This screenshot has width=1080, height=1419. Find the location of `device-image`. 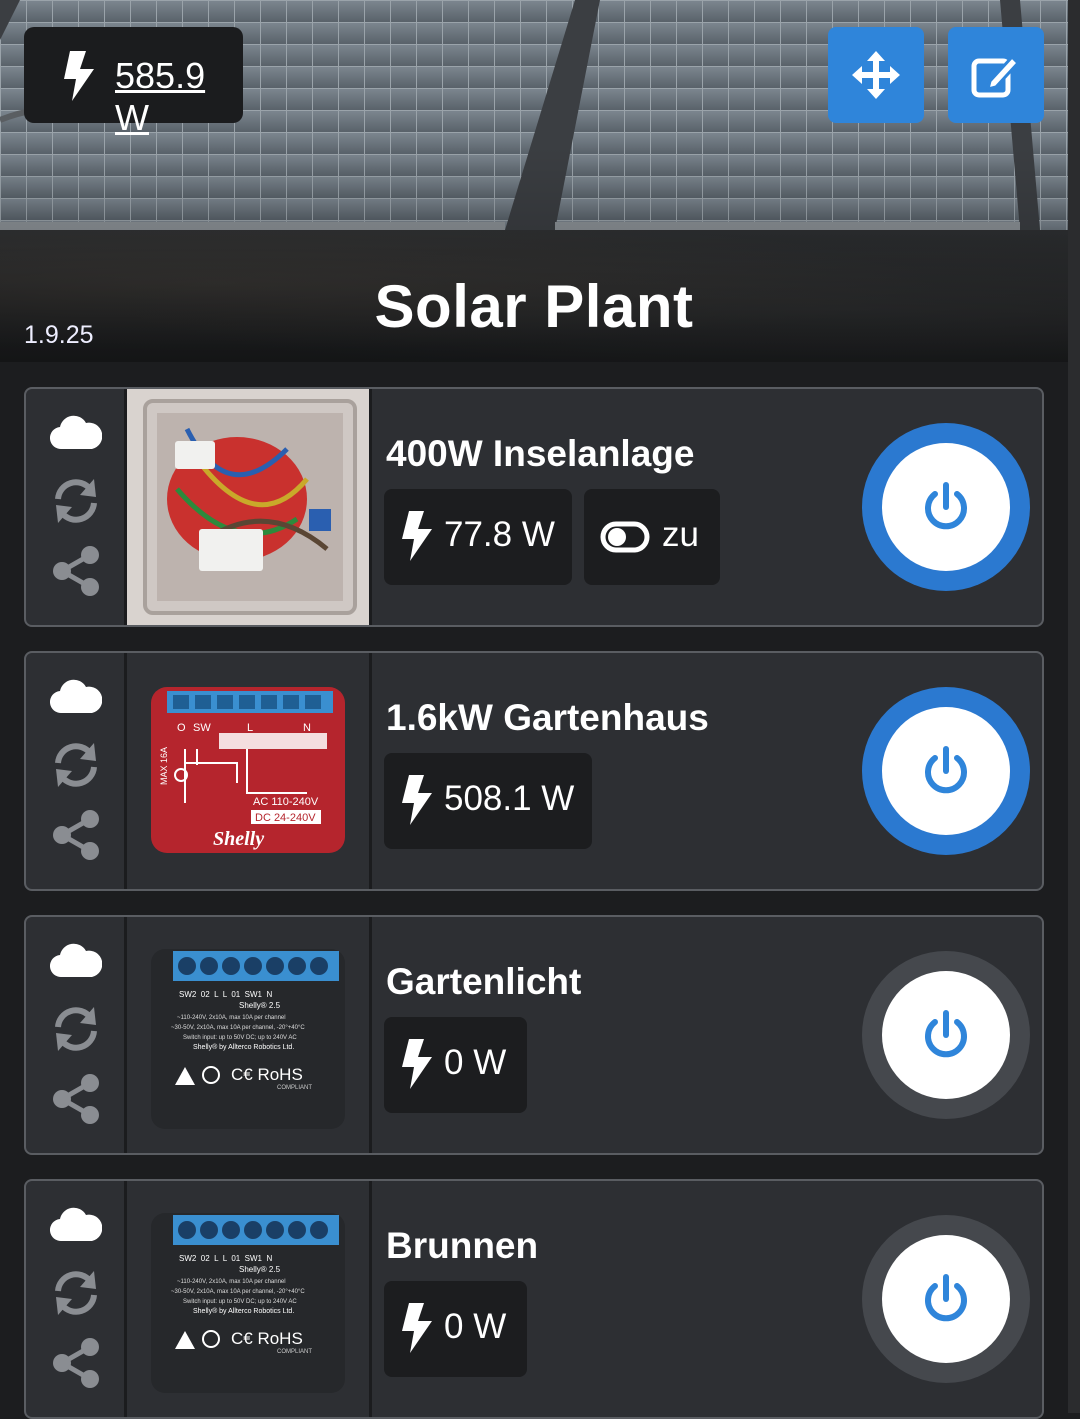

device-image is located at coordinates (249, 507).